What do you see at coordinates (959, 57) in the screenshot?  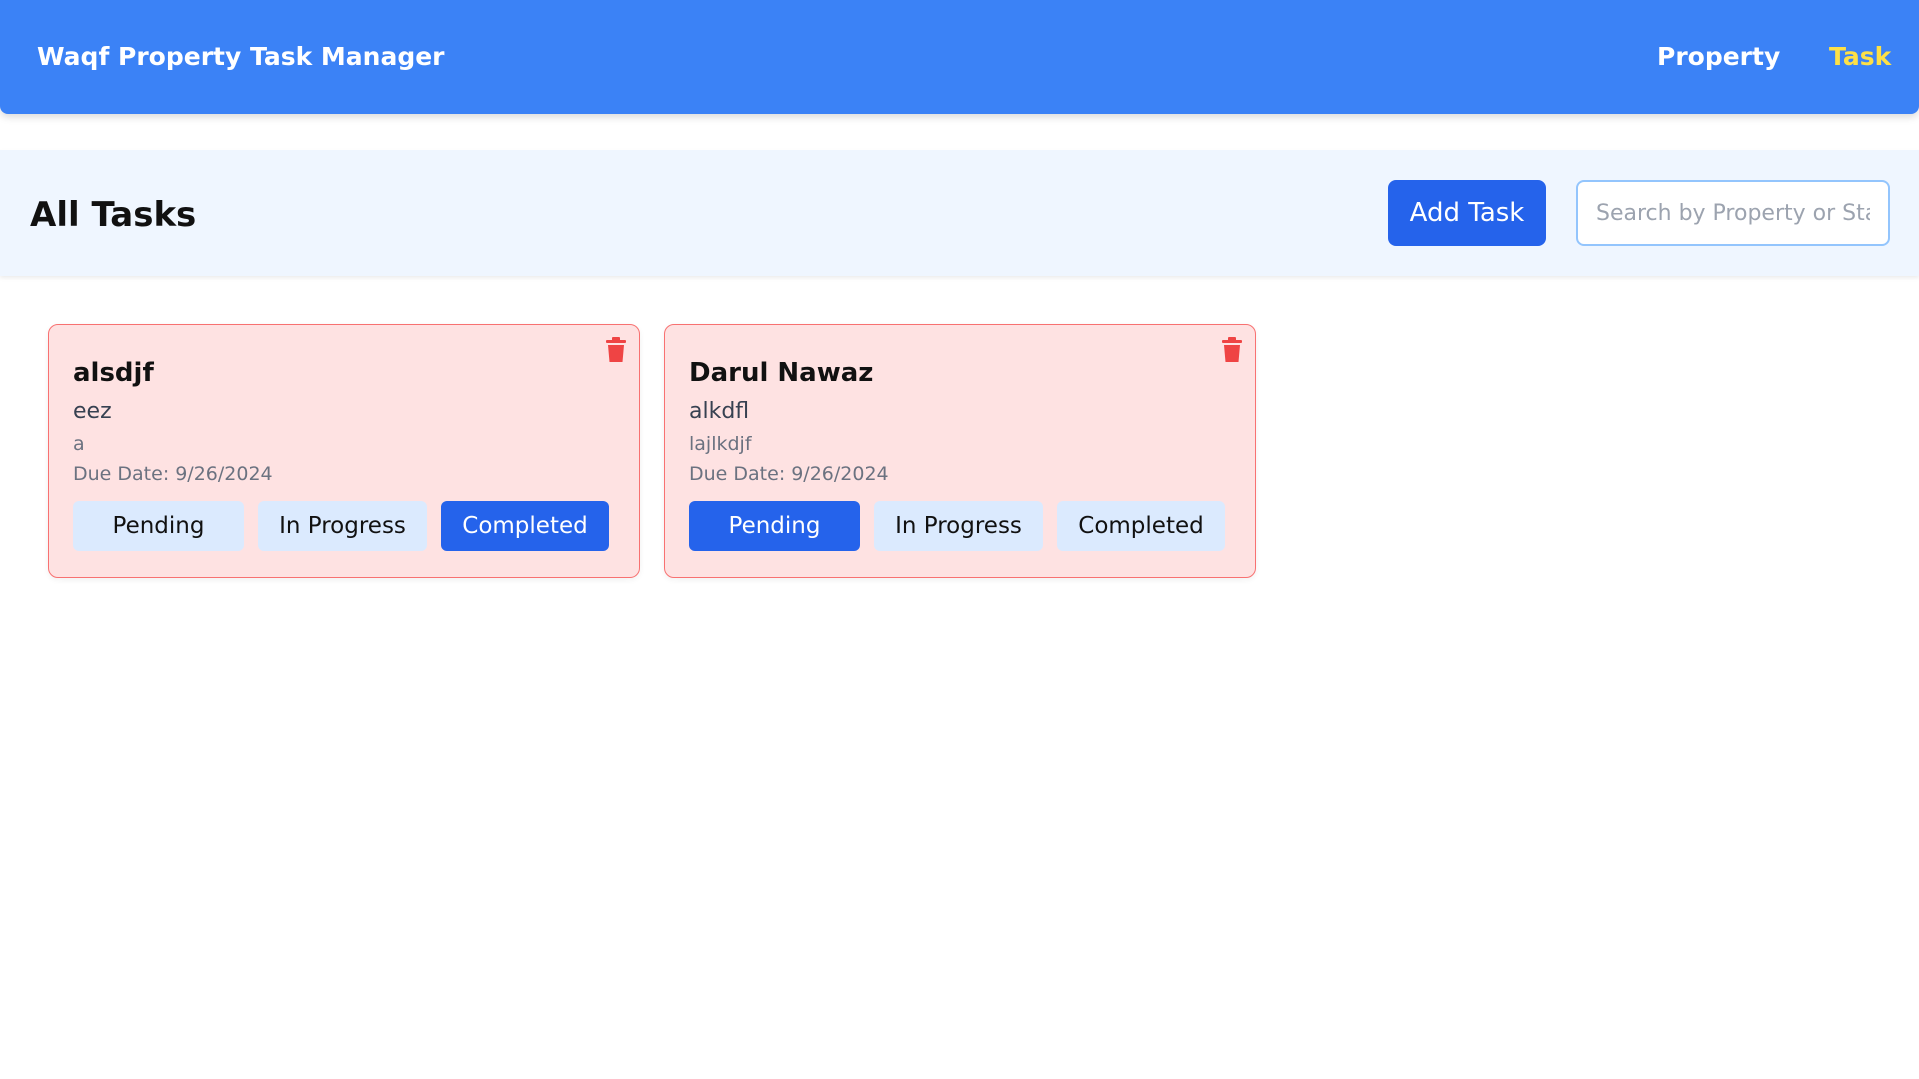 I see `navbar: Waqf Property Task Manager Property Task` at bounding box center [959, 57].